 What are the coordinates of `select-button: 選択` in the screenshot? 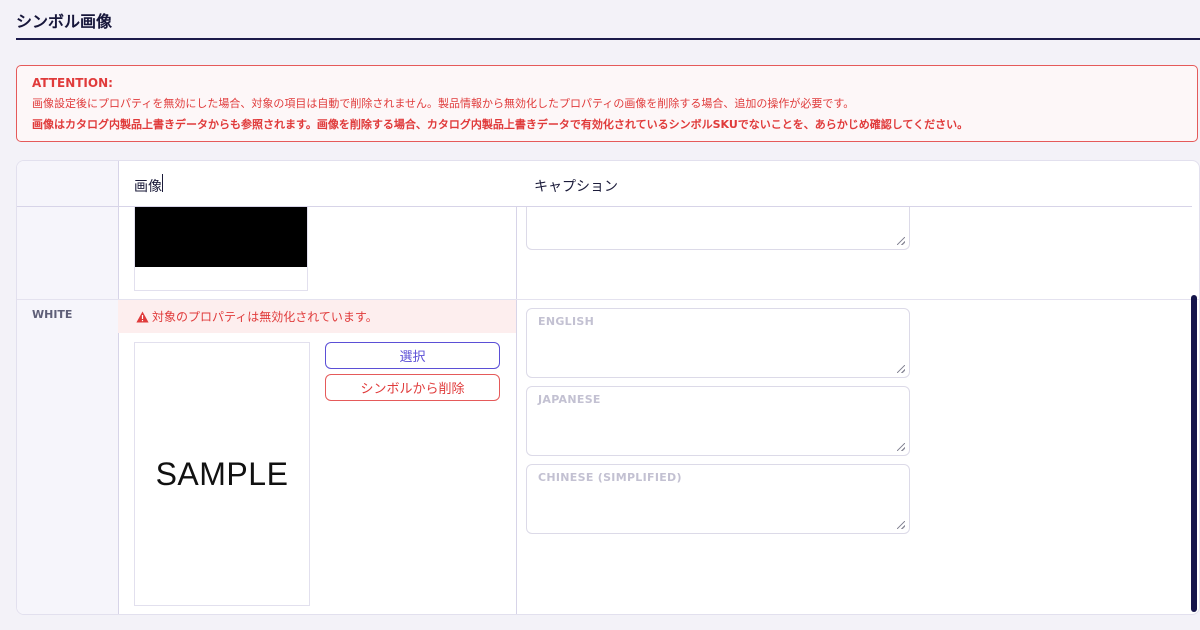 It's located at (412, 355).